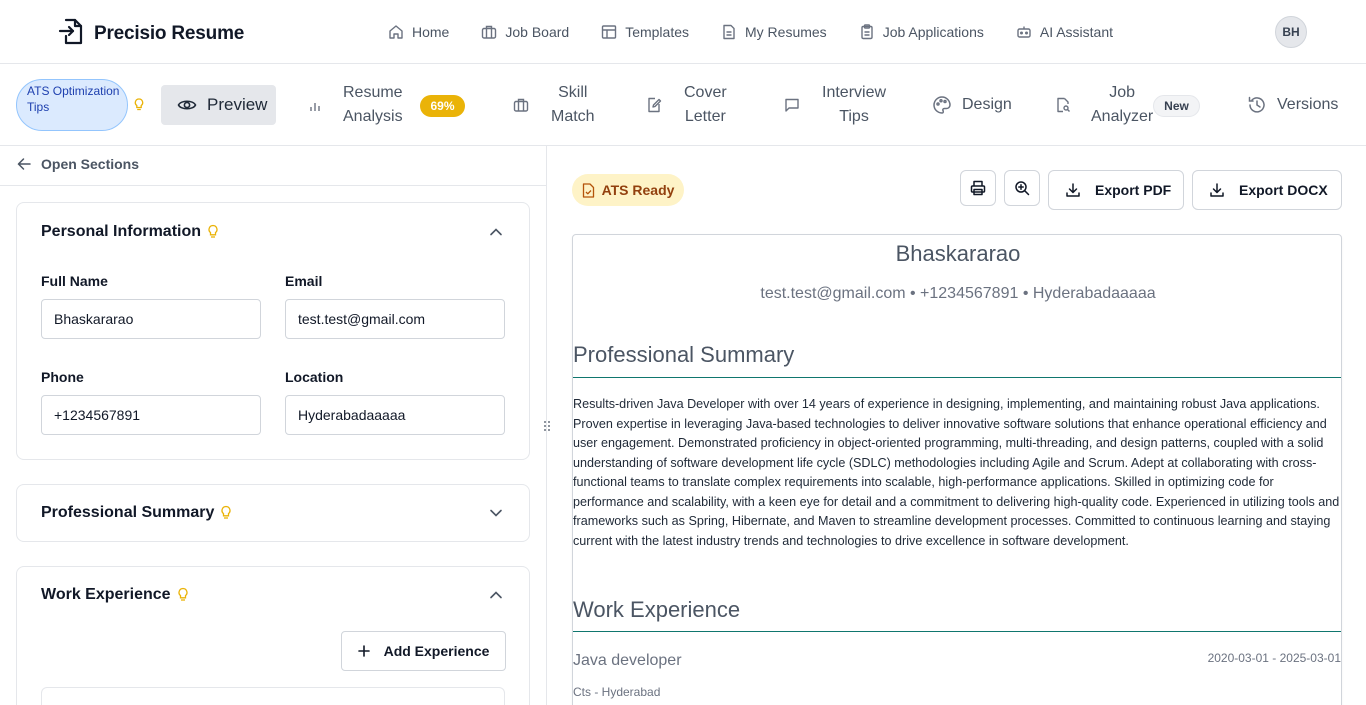  Describe the element at coordinates (442, 106) in the screenshot. I see `resume-score-badge: 69%` at that location.